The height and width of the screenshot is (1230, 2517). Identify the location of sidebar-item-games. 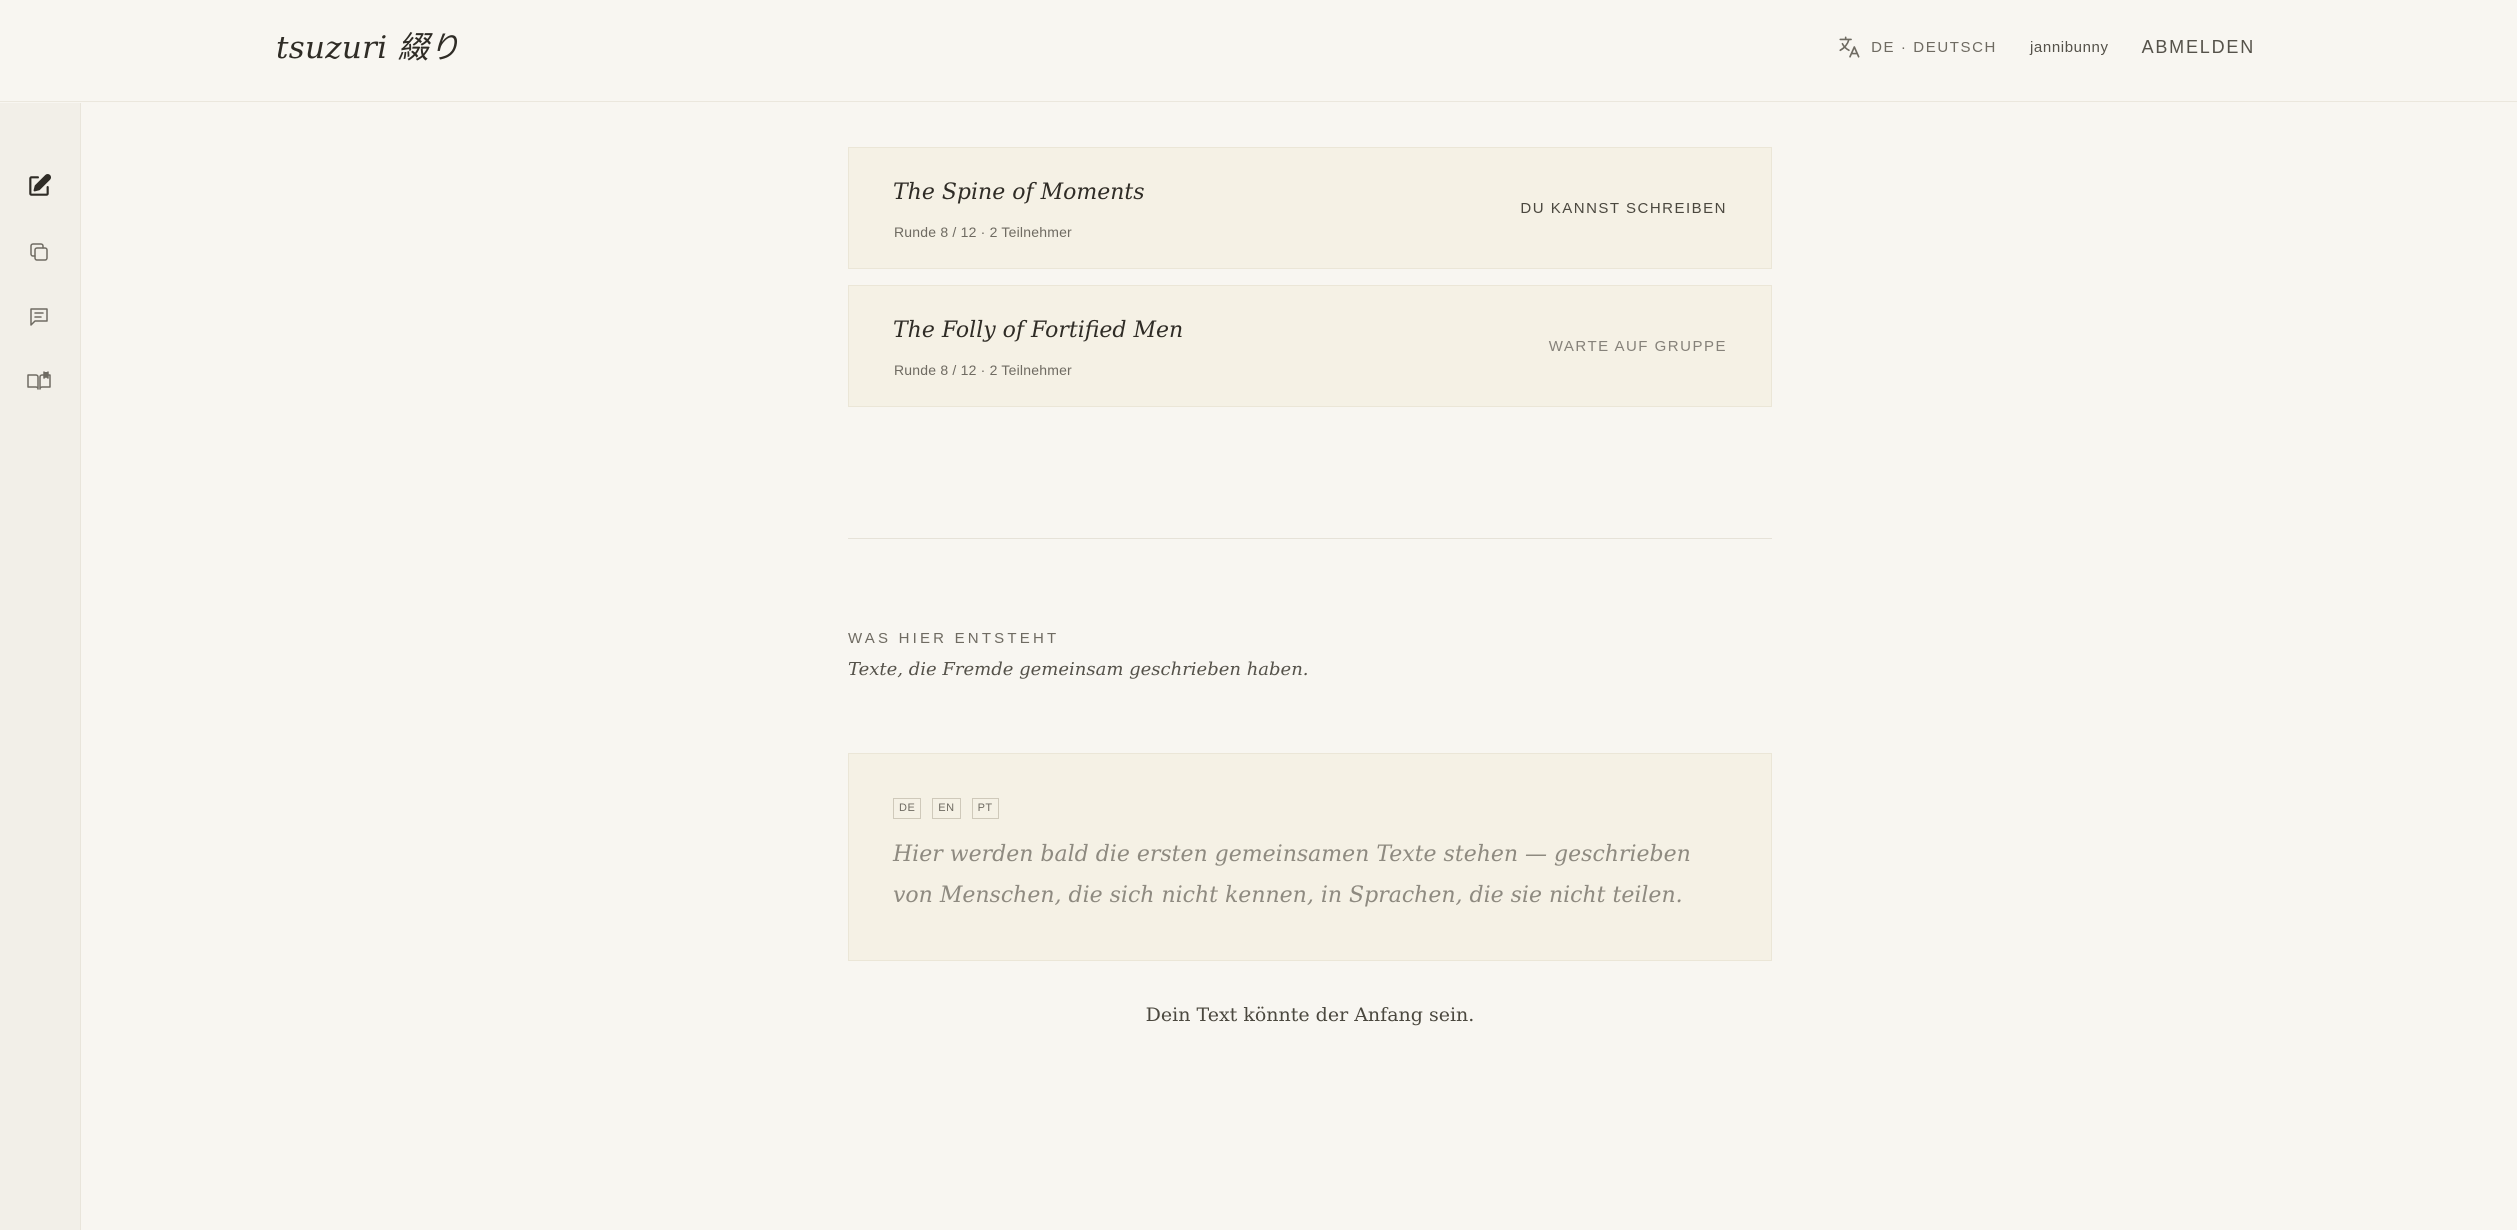
(39, 254).